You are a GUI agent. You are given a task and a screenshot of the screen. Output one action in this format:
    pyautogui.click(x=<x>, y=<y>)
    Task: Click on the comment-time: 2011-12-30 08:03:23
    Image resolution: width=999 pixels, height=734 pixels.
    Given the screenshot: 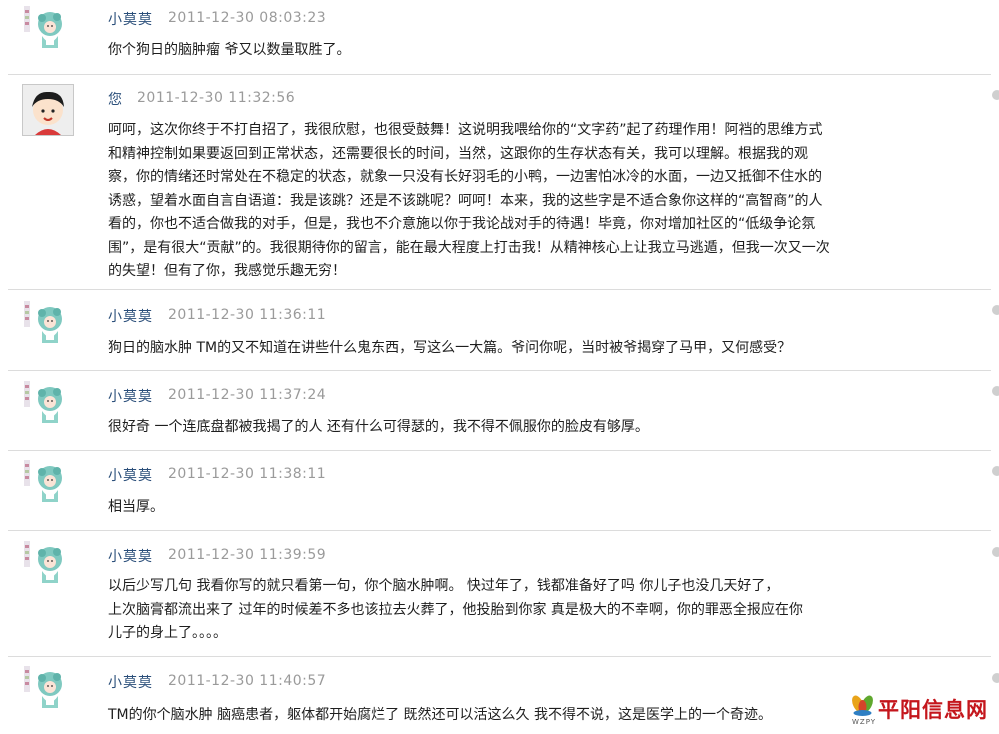 What is the action you would take?
    pyautogui.click(x=247, y=18)
    